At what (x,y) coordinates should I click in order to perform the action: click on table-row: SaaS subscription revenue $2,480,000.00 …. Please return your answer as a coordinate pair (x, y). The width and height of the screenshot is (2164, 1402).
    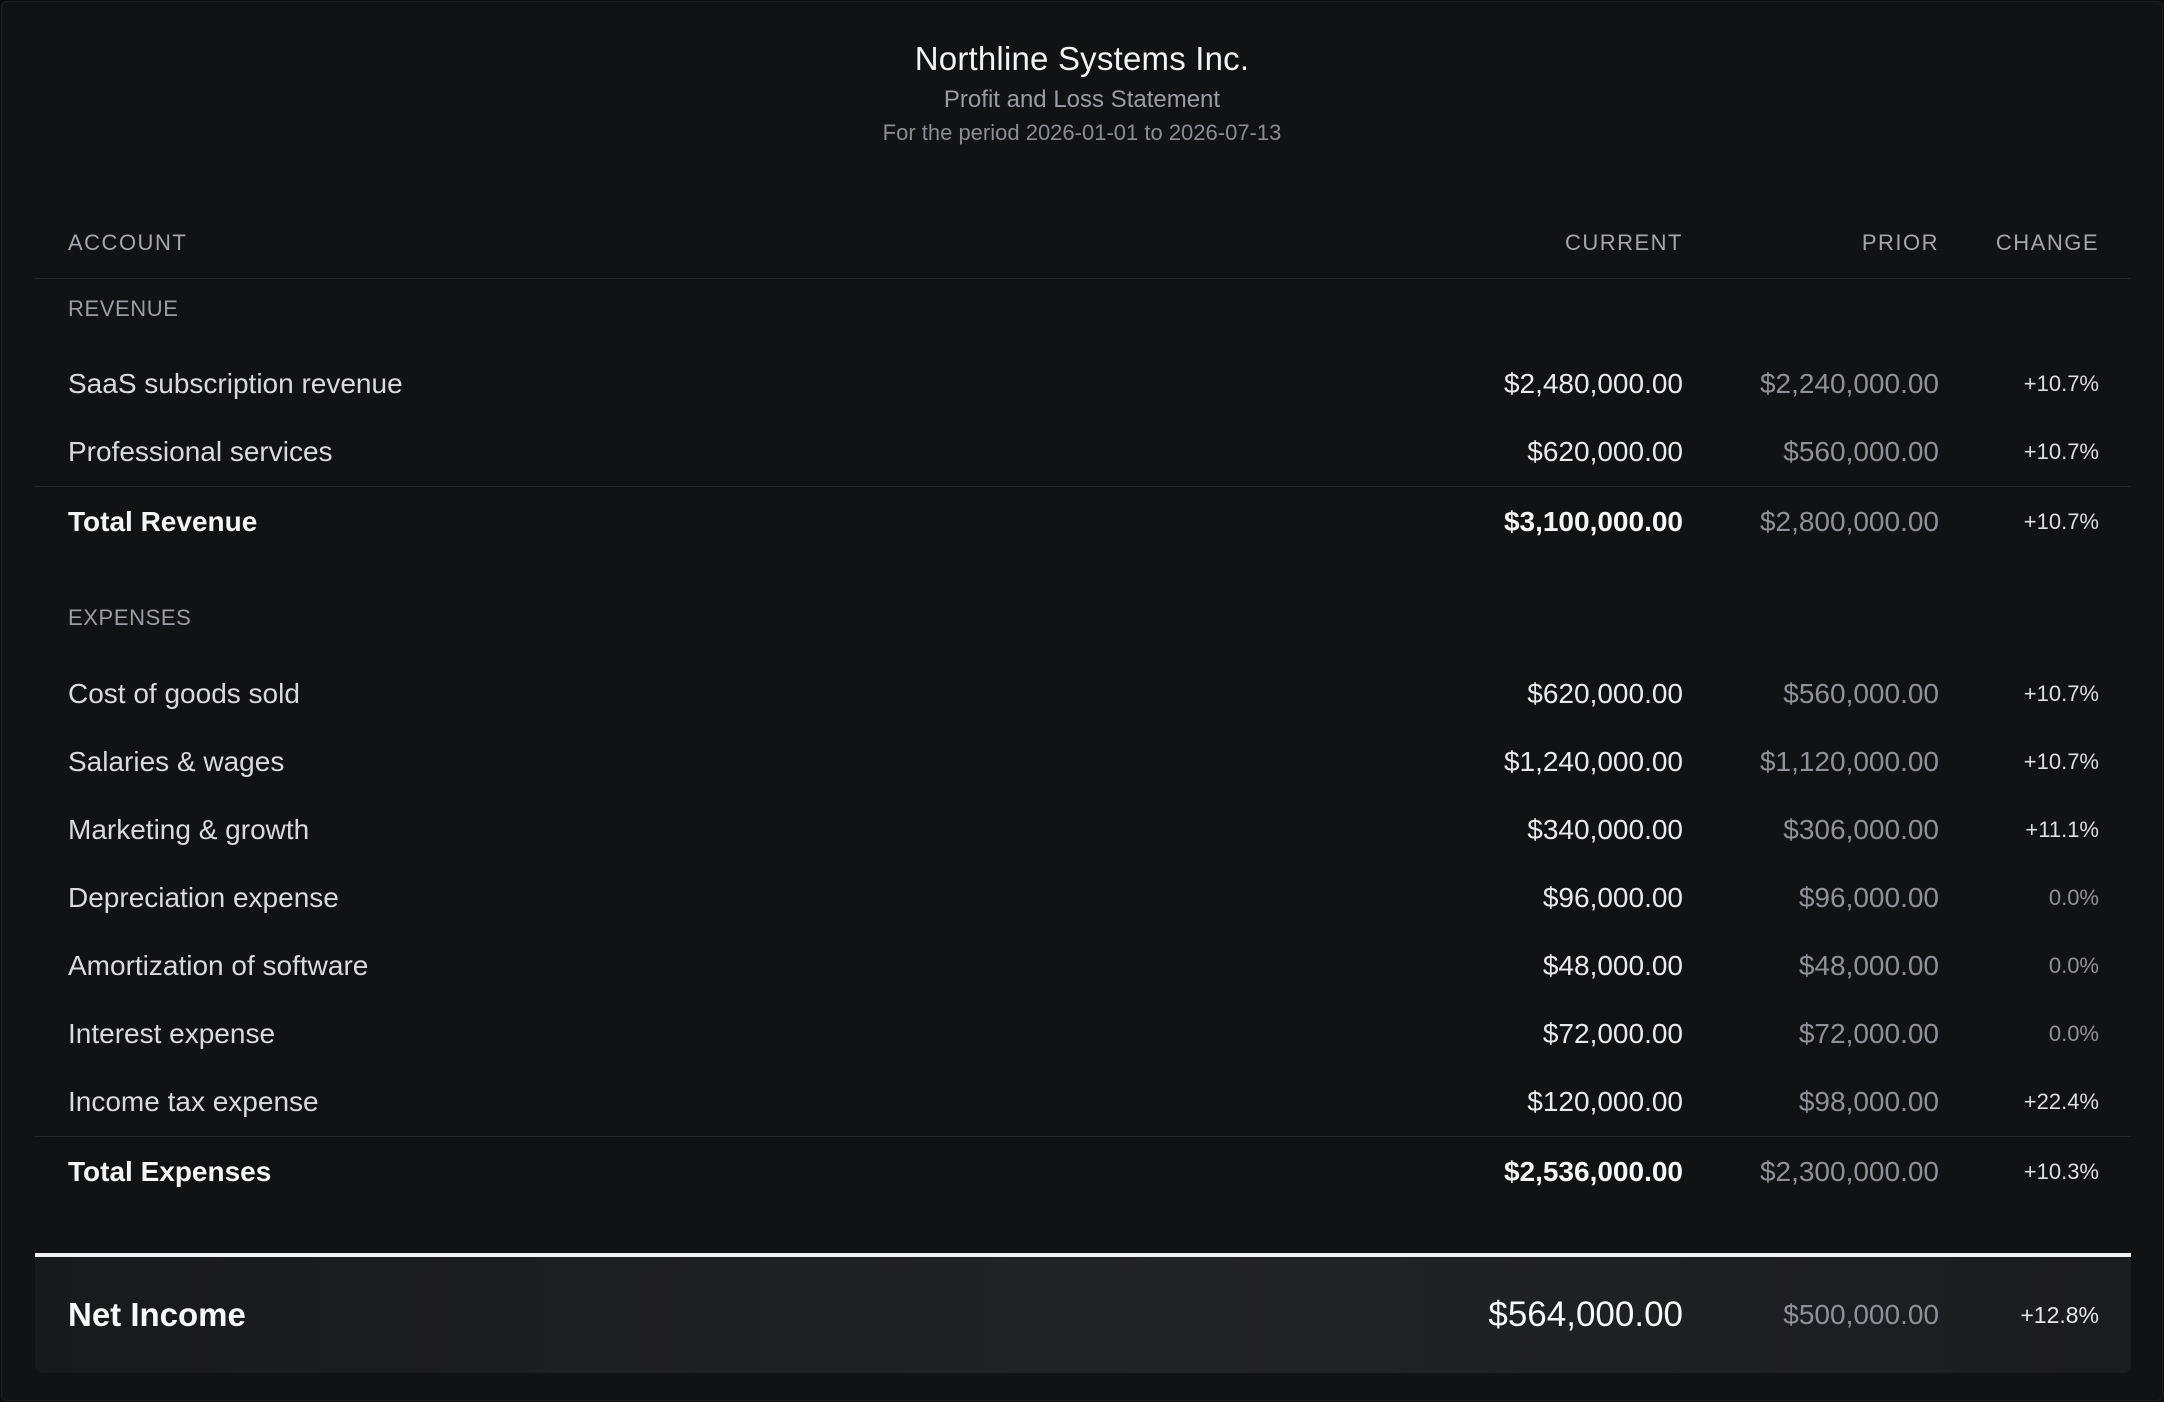
    Looking at the image, I should click on (1083, 384).